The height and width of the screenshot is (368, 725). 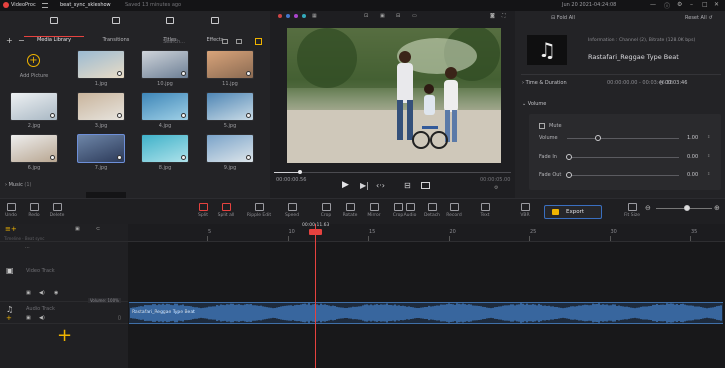 I want to click on zoom-slider, so click(x=684, y=208).